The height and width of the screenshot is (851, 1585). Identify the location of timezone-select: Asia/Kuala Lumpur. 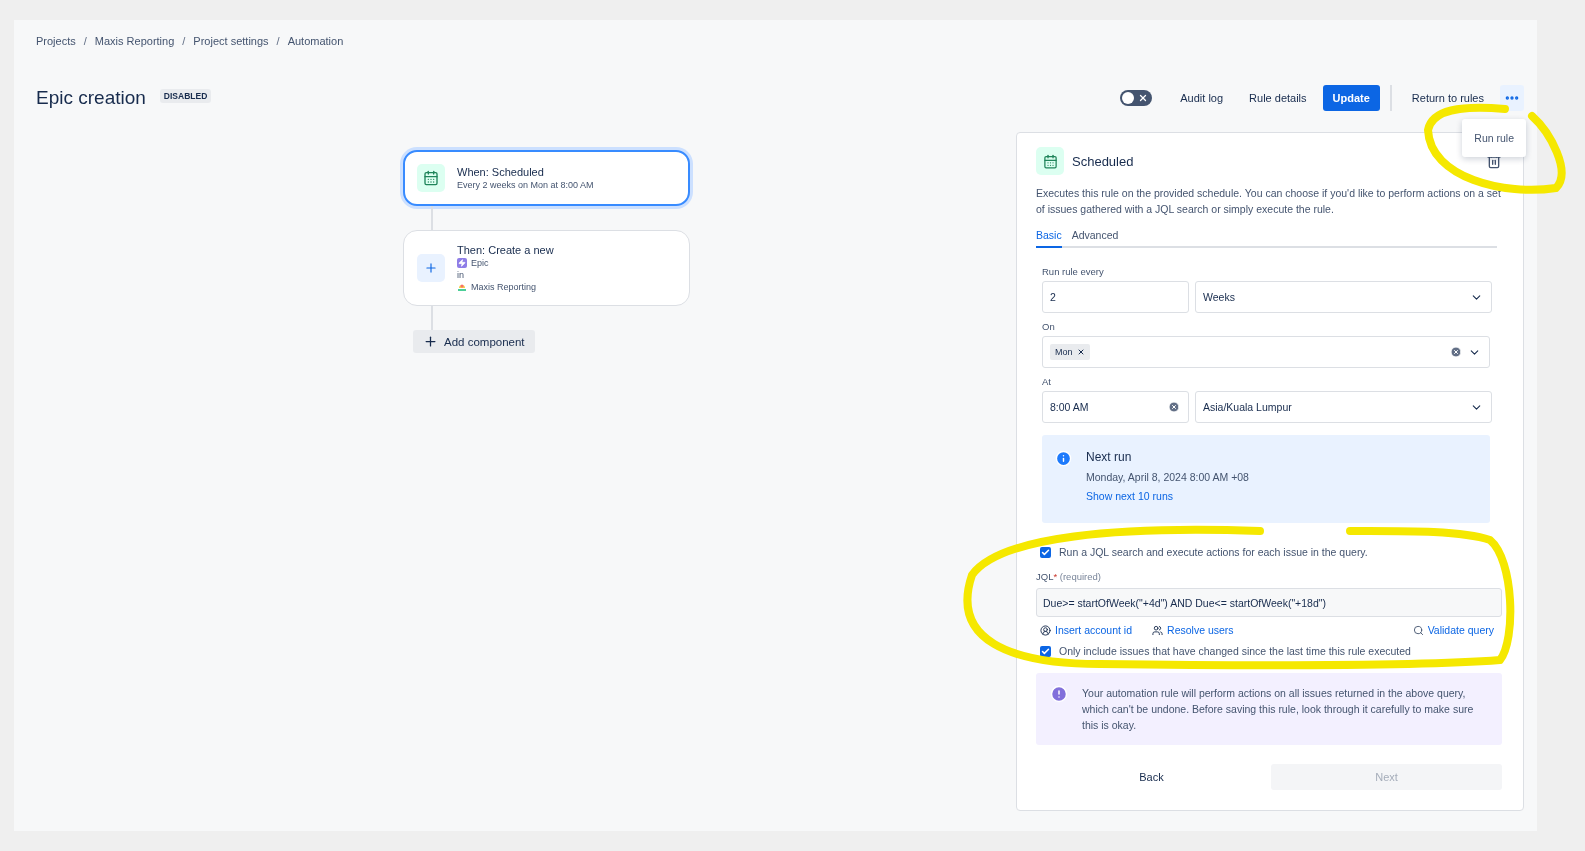
(1343, 407).